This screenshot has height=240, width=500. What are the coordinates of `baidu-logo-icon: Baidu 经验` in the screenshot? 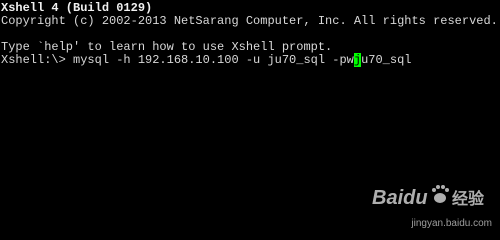 It's located at (428, 197).